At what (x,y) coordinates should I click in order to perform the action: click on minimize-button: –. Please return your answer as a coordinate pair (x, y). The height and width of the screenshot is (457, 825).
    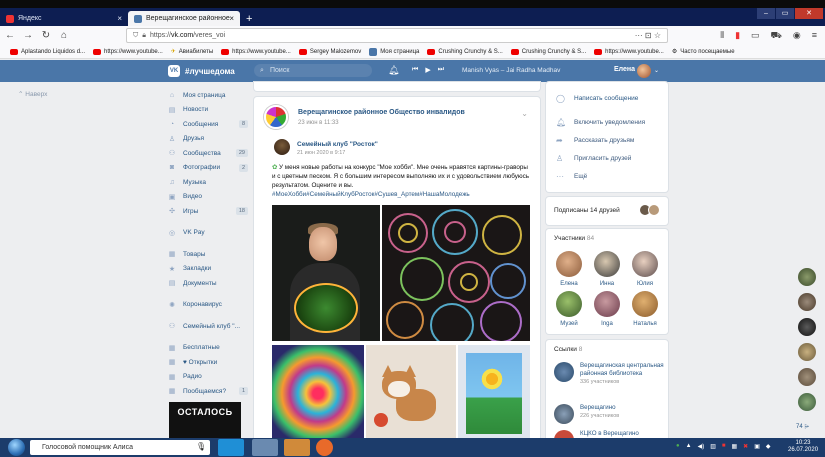
    Looking at the image, I should click on (766, 13).